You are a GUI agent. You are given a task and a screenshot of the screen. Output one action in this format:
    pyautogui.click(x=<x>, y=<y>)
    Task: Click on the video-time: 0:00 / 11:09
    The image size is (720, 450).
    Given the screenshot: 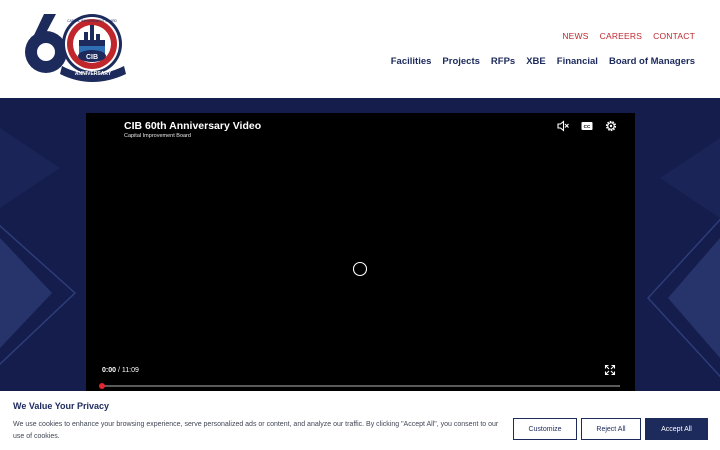 What is the action you would take?
    pyautogui.click(x=120, y=370)
    